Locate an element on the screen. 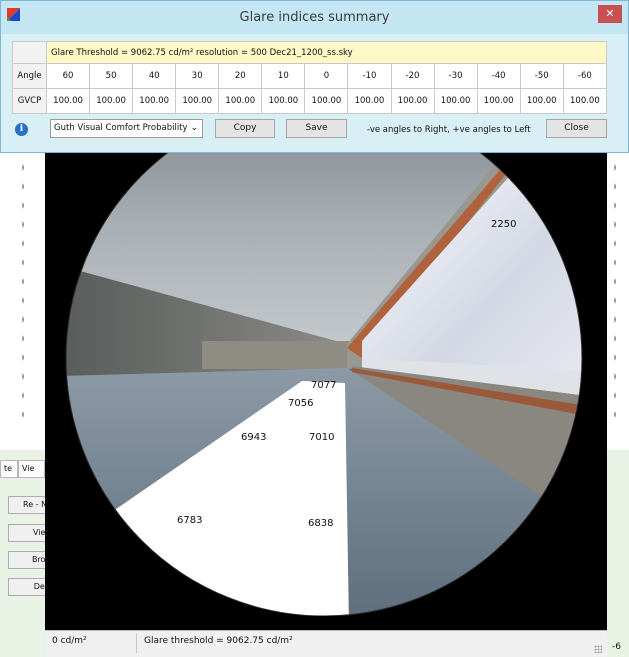  threshold-readout: Glare threshold = 9062.75 cd/m² is located at coordinates (218, 641).